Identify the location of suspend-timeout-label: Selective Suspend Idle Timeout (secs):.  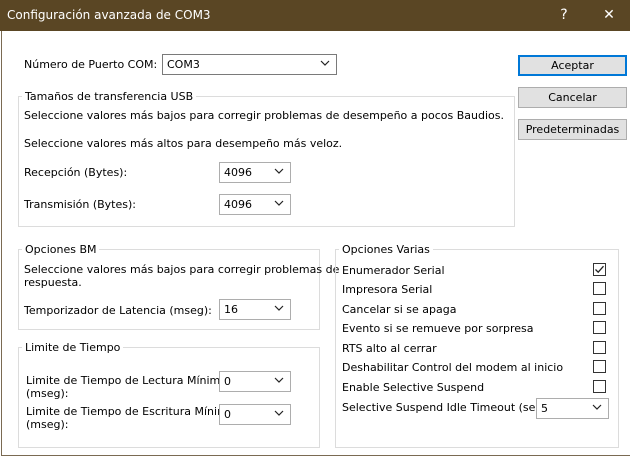
(449, 407).